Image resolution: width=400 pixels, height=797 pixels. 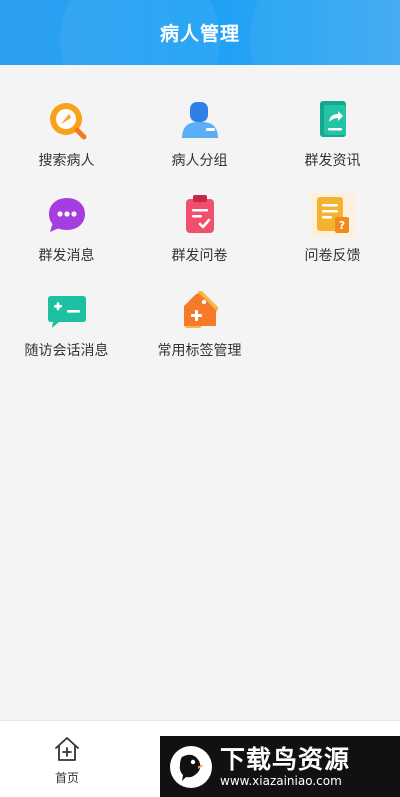 I want to click on mass-message-icon, so click(x=67, y=215).